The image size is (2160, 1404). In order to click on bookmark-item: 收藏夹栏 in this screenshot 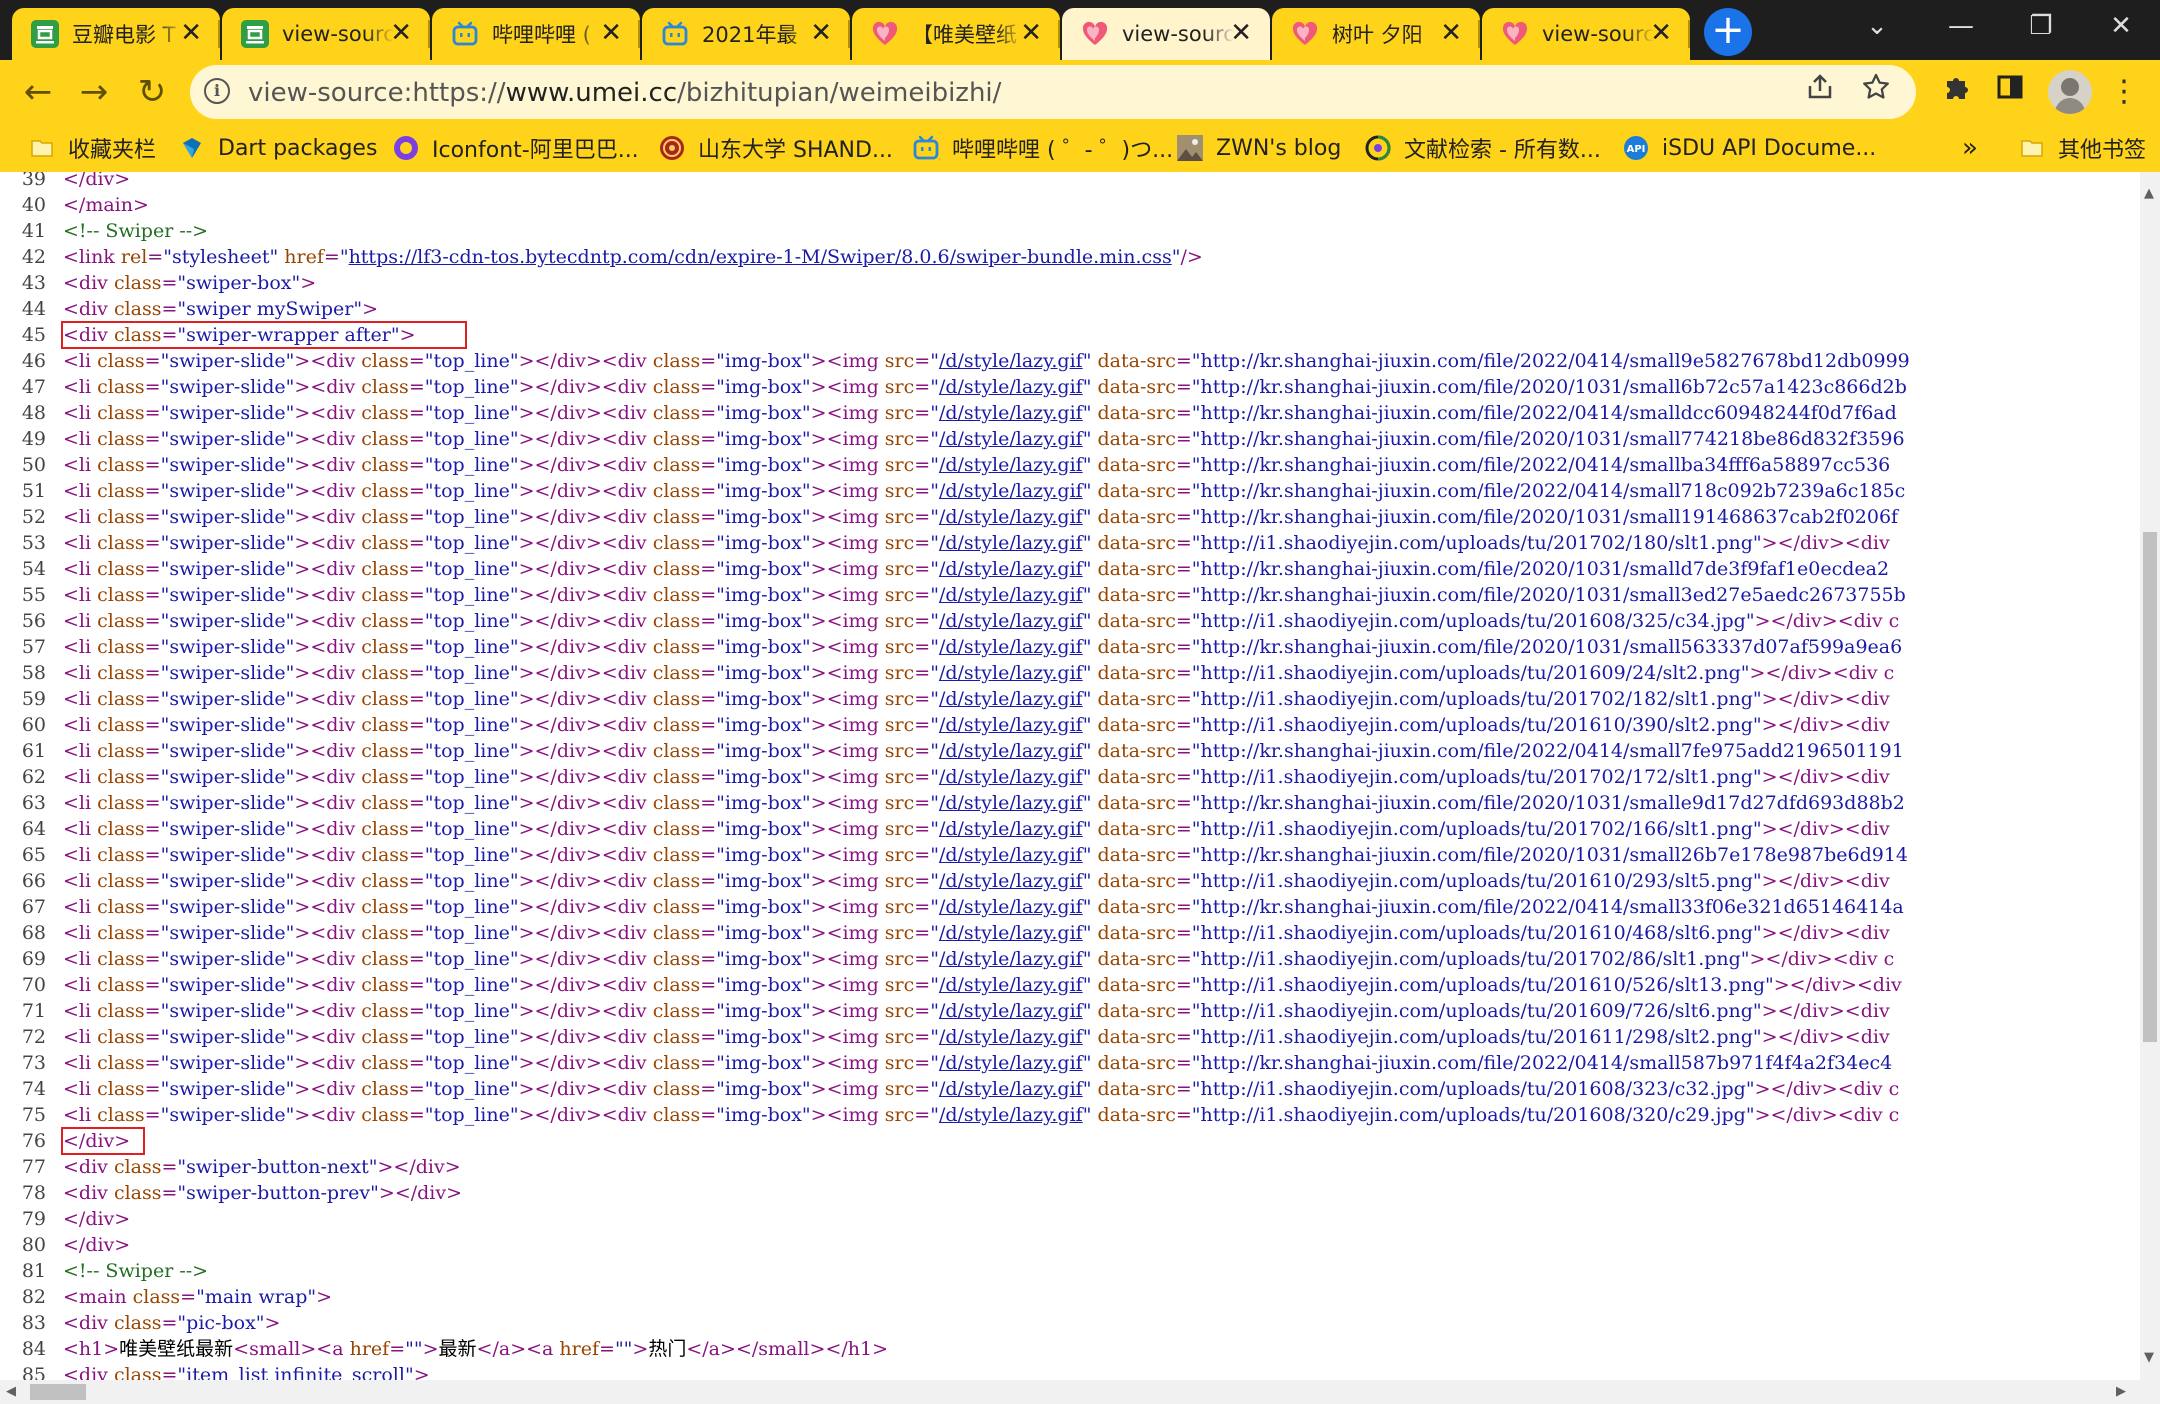, I will do `click(92, 148)`.